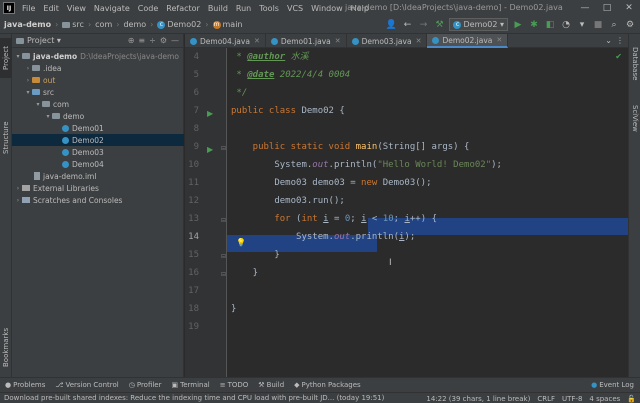  Describe the element at coordinates (391, 25) in the screenshot. I see `user-icon: 👤` at that location.